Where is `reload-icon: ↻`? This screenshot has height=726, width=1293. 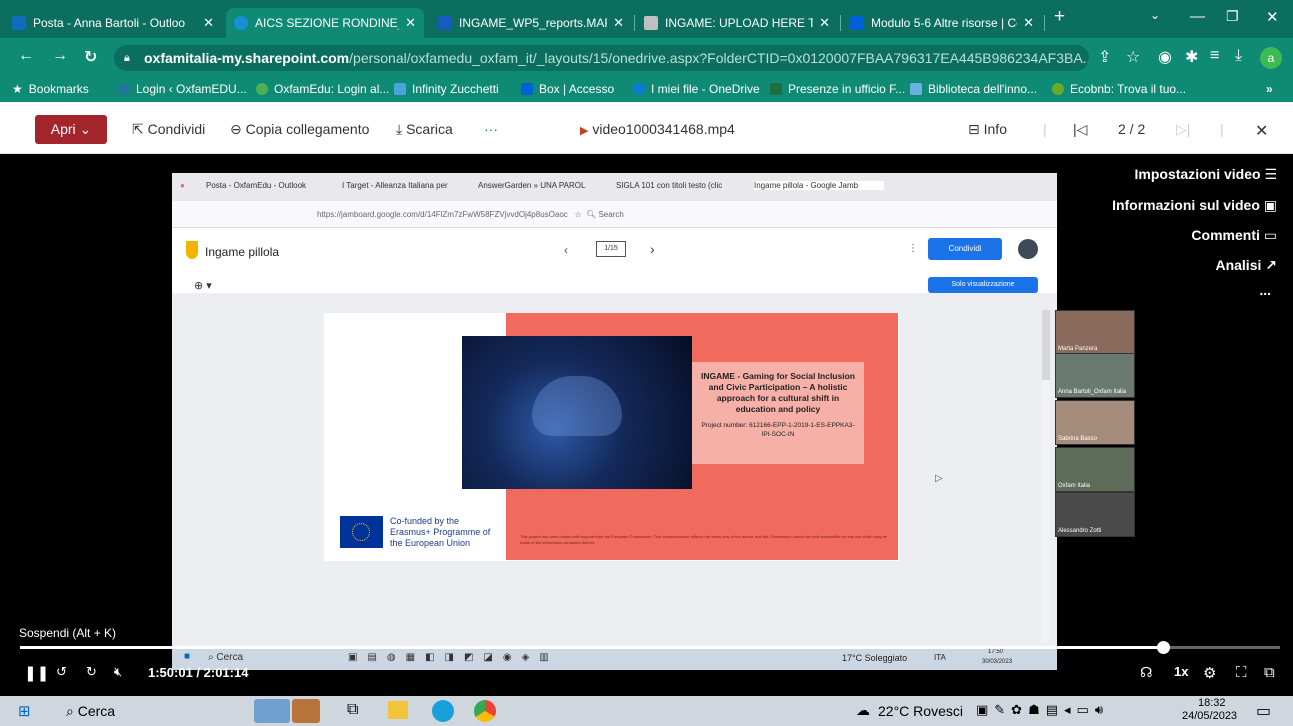
reload-icon: ↻ is located at coordinates (90, 57).